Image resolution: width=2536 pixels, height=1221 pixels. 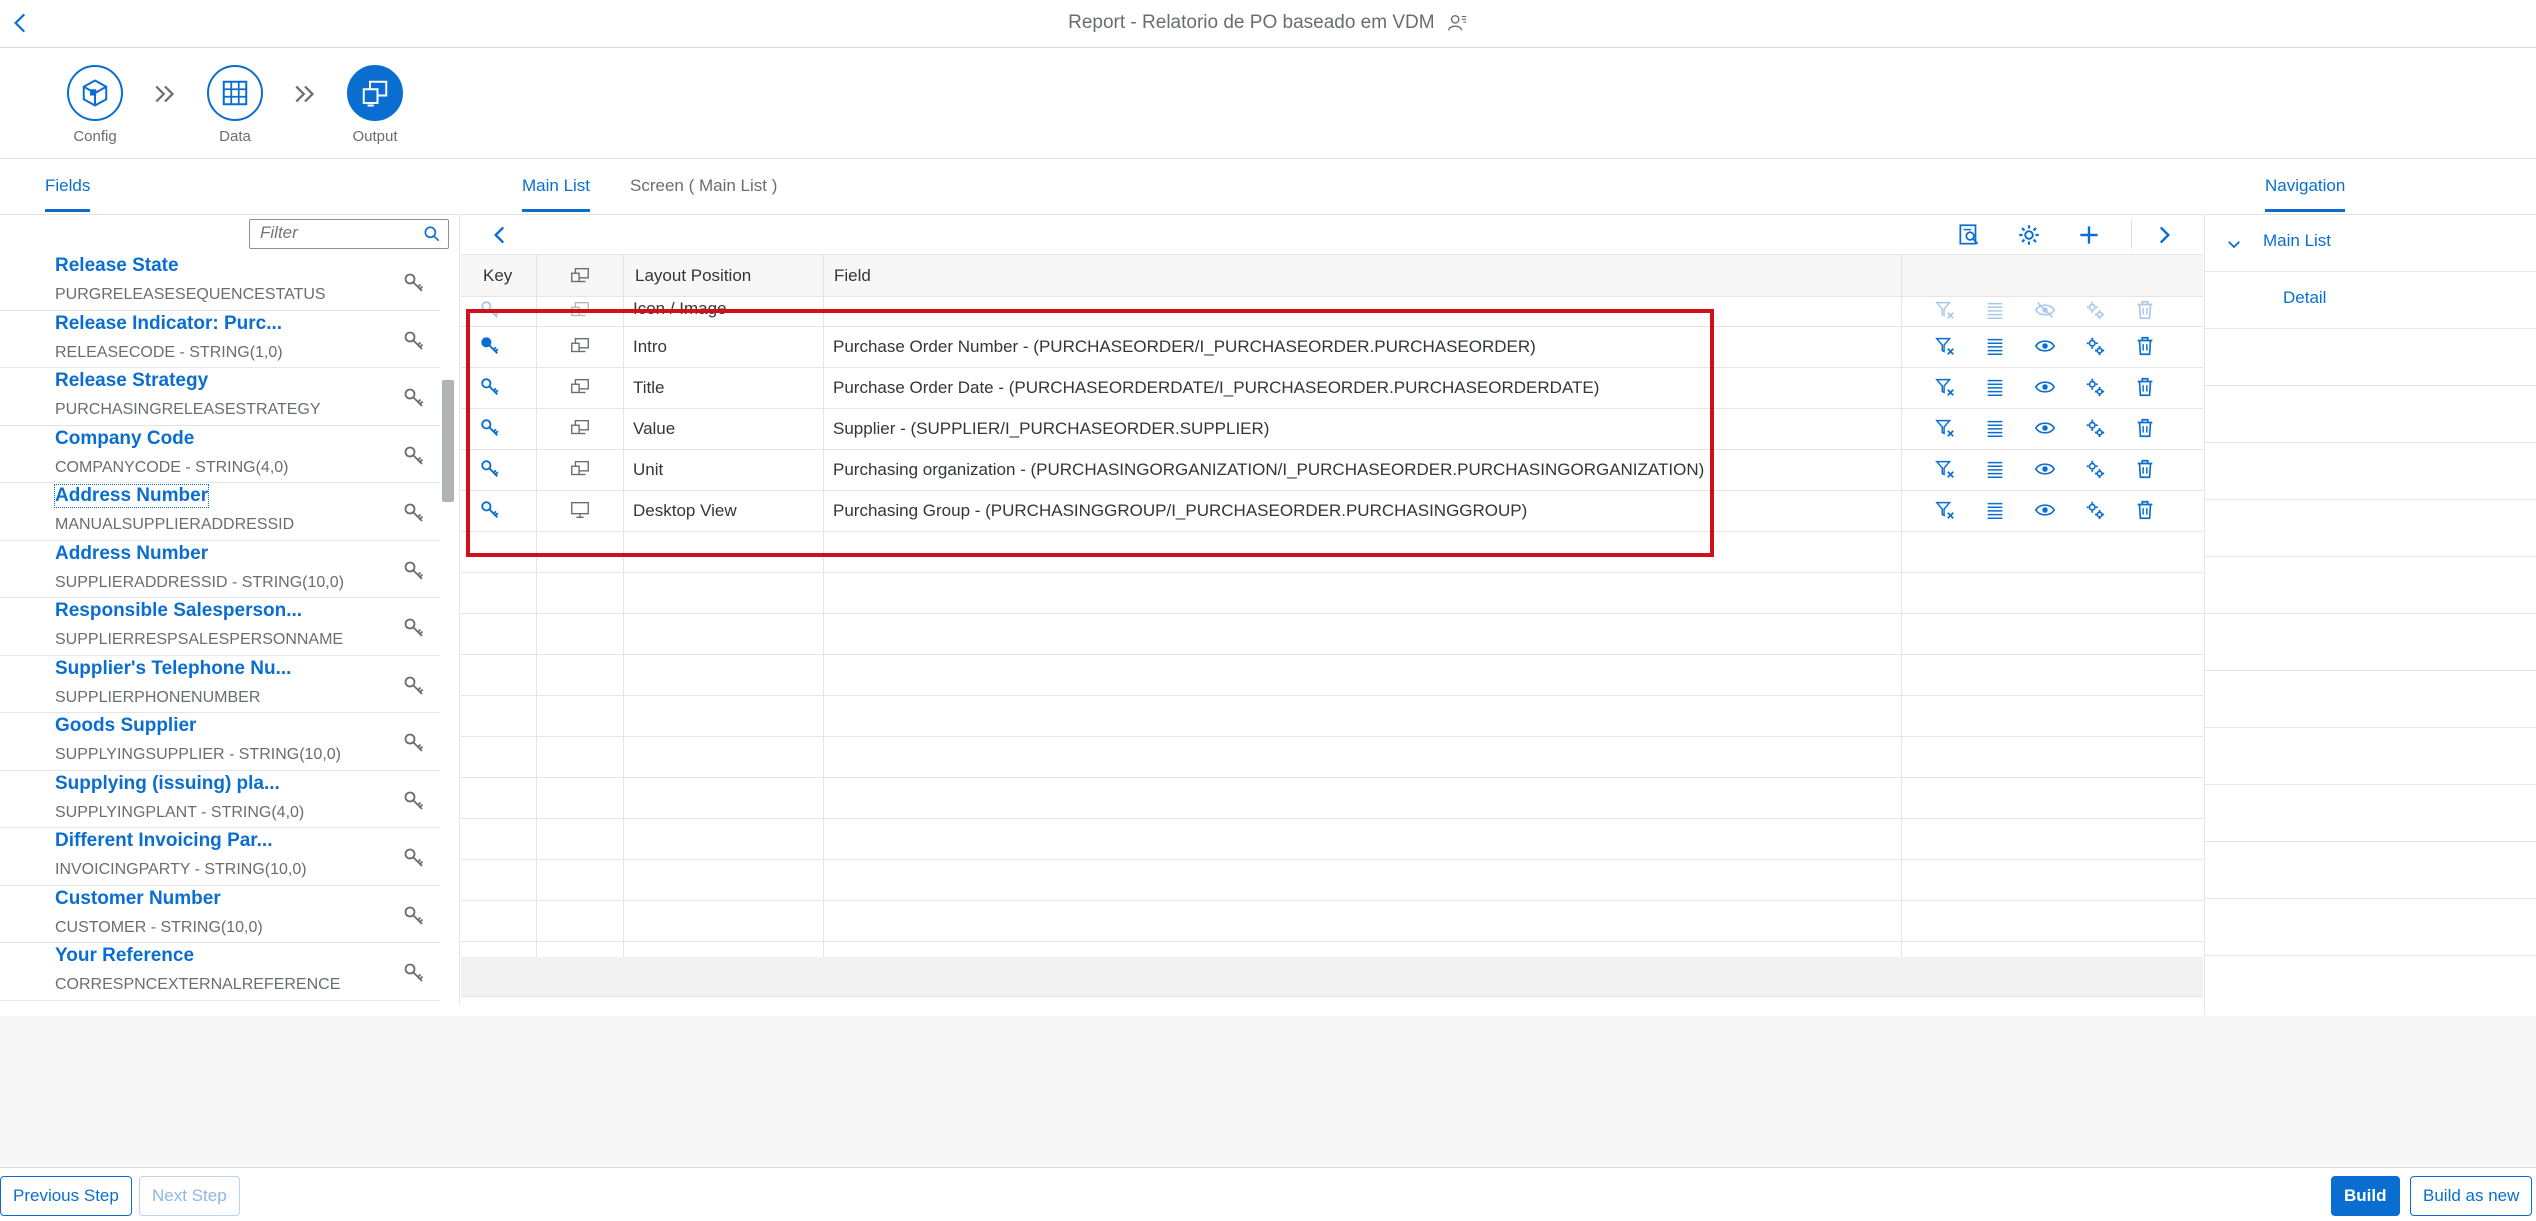 I want to click on tab-screen-main-list: Screen ( Main List ), so click(x=703, y=186).